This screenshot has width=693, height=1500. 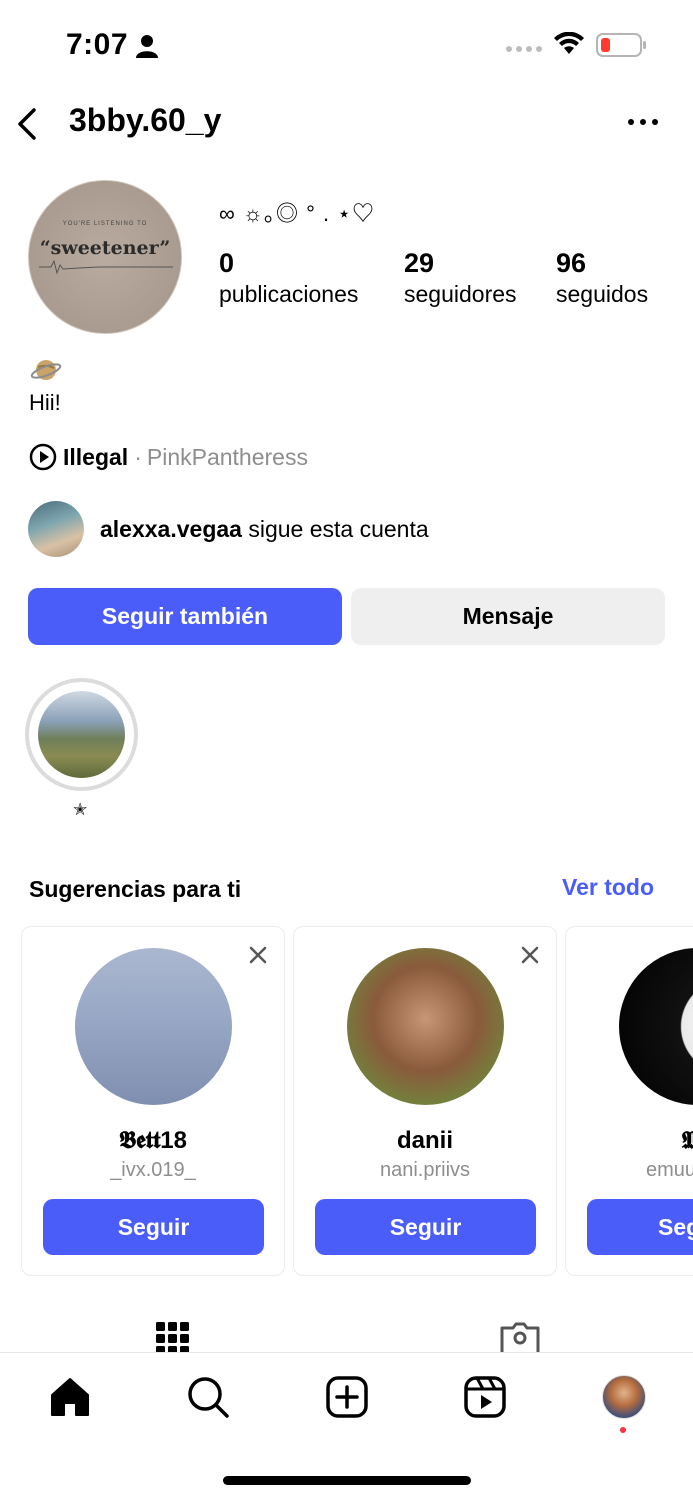 What do you see at coordinates (147, 46) in the screenshot?
I see `person-icon` at bounding box center [147, 46].